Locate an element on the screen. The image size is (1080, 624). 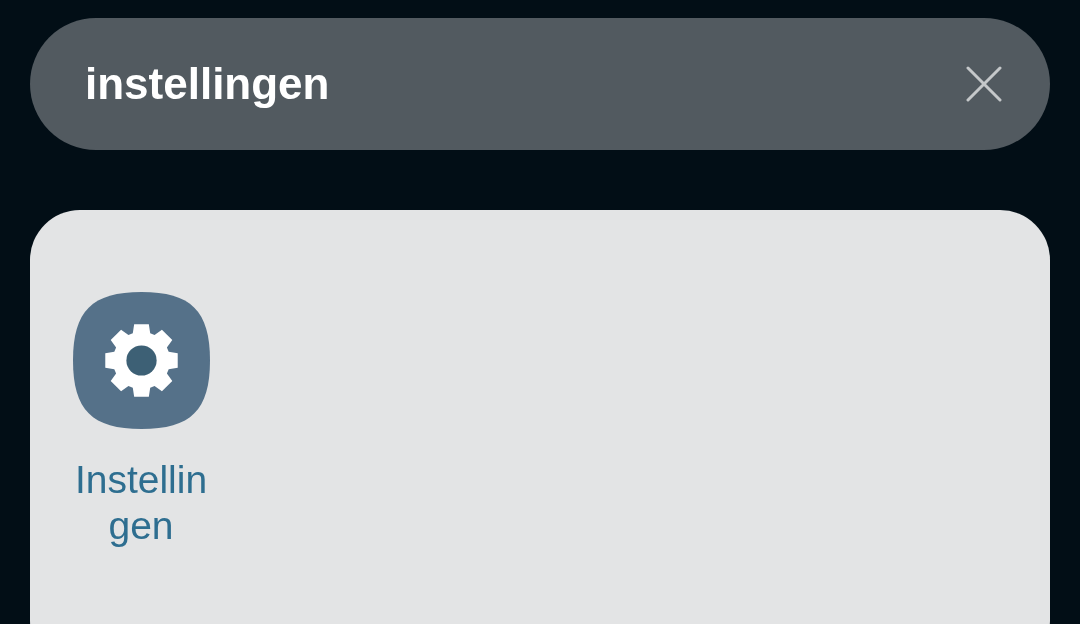
search-input: instellingen is located at coordinates (521, 84).